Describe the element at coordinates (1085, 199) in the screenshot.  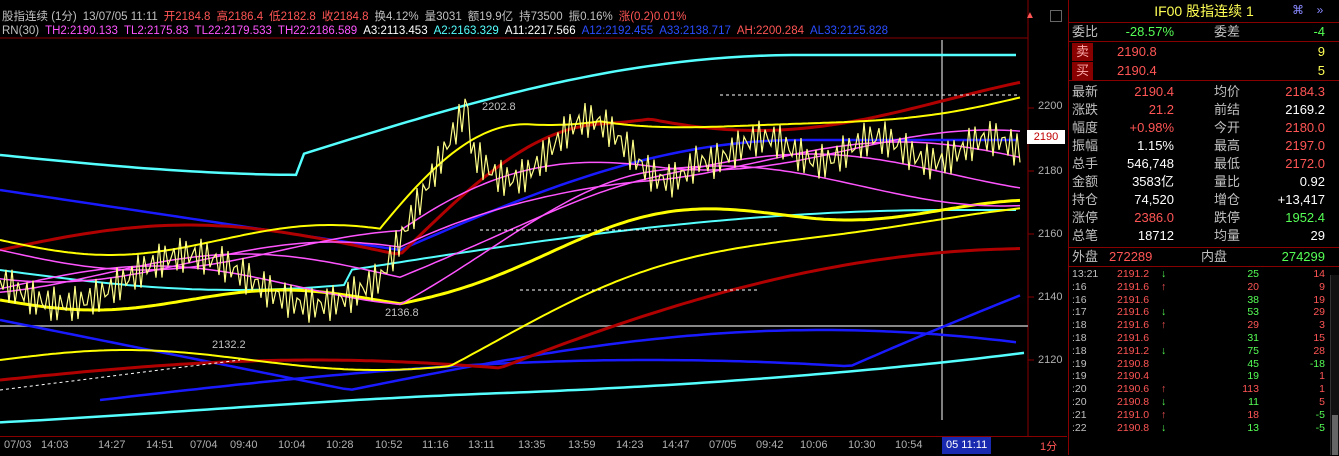
I see `quote-label: 持仓` at that location.